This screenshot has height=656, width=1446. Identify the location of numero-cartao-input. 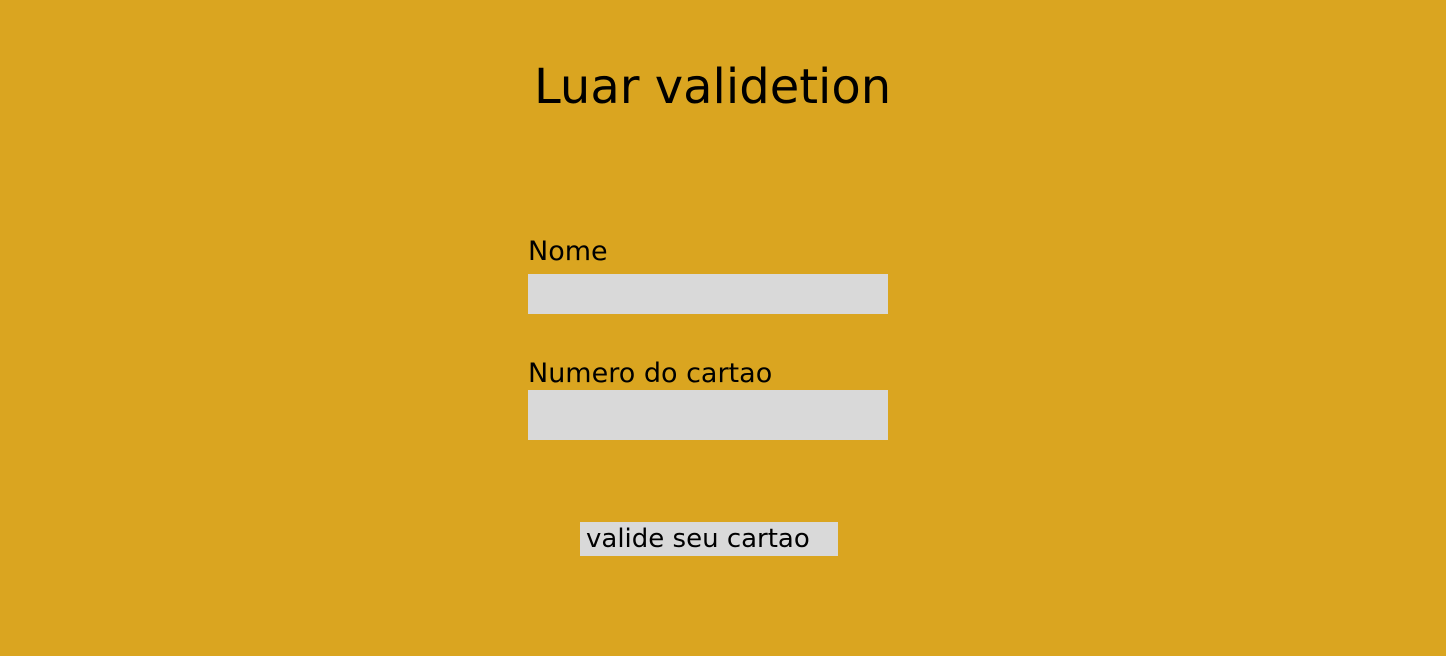
(708, 415).